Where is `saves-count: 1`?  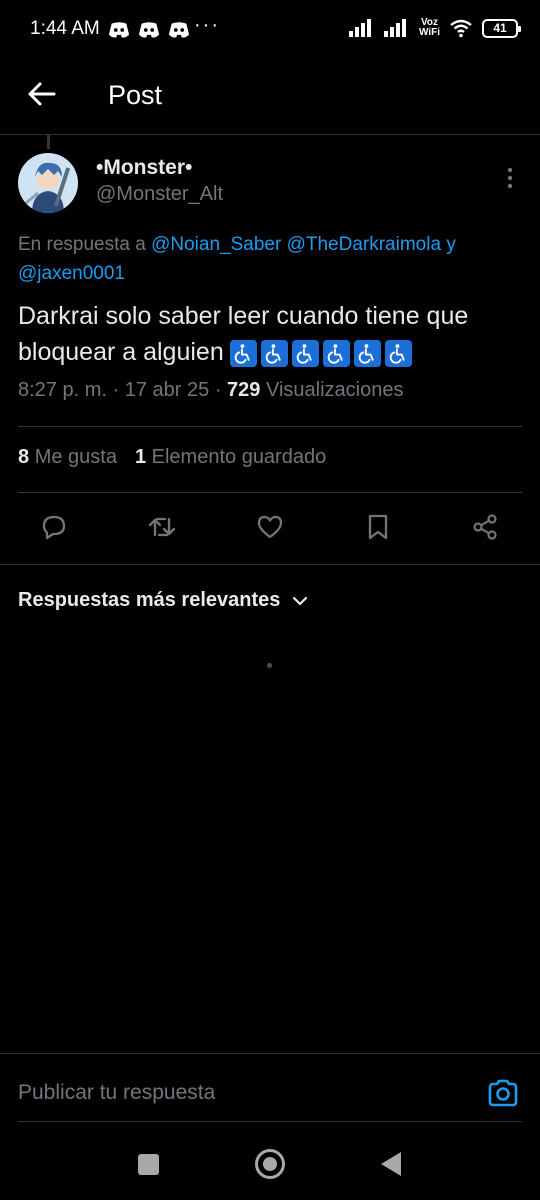 saves-count: 1 is located at coordinates (140, 457).